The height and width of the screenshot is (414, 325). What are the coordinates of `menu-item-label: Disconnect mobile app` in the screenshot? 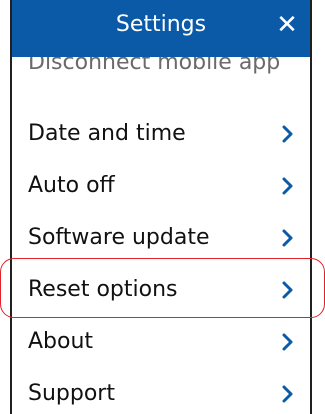 It's located at (154, 66).